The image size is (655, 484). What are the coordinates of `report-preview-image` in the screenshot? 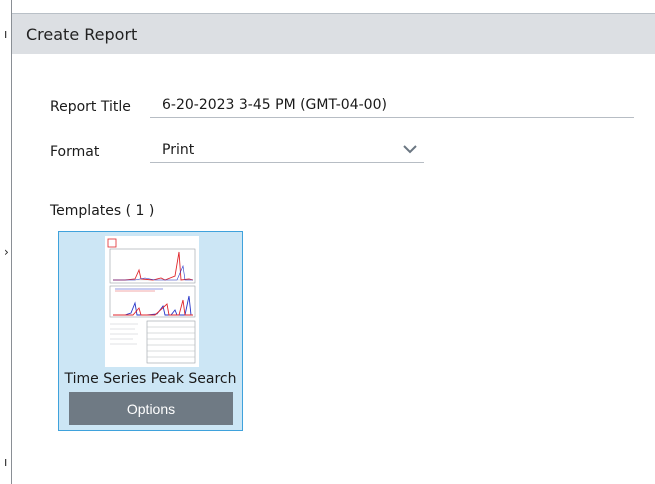 It's located at (152, 301).